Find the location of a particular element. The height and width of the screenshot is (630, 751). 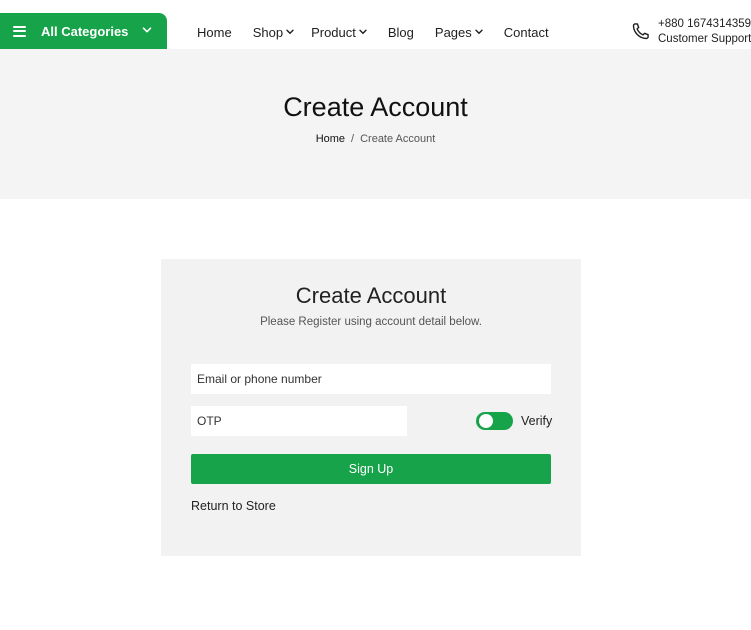

form-title: Create Account is located at coordinates (371, 295).